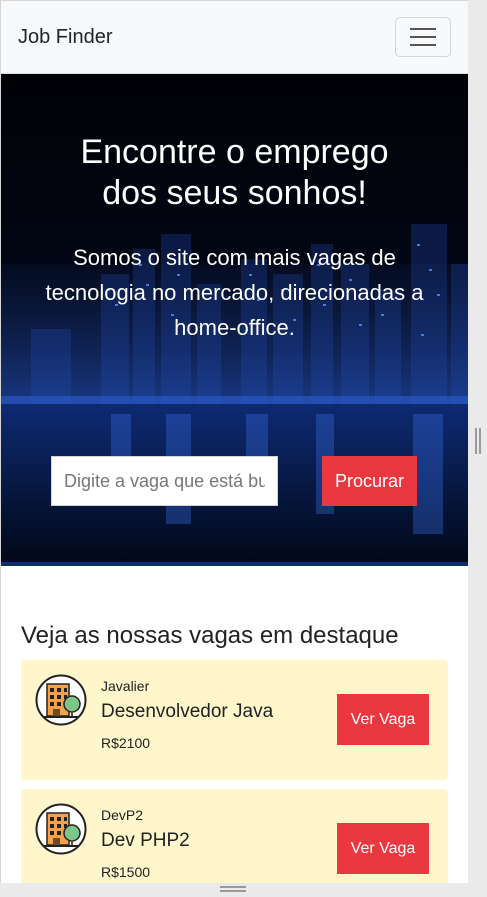 Image resolution: width=487 pixels, height=897 pixels. I want to click on job-search-input, so click(164, 481).